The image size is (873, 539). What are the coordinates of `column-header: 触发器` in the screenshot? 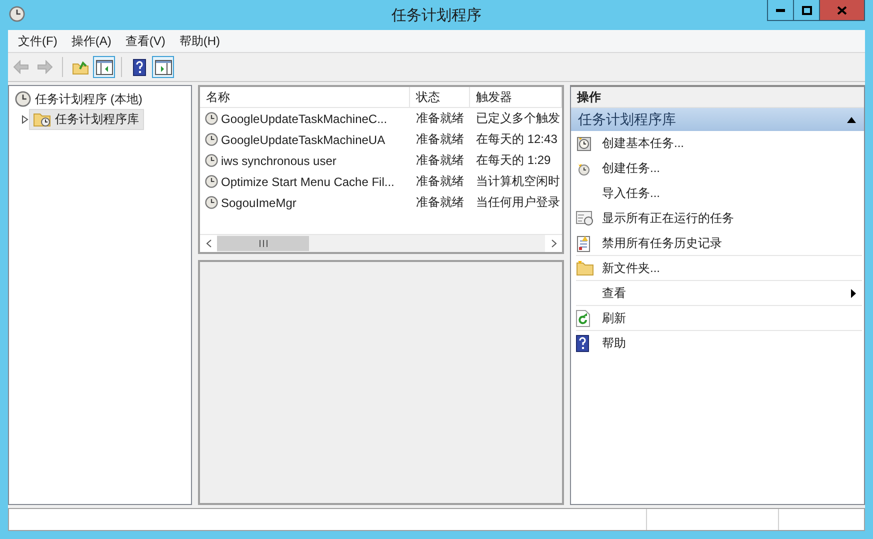 It's located at (516, 97).